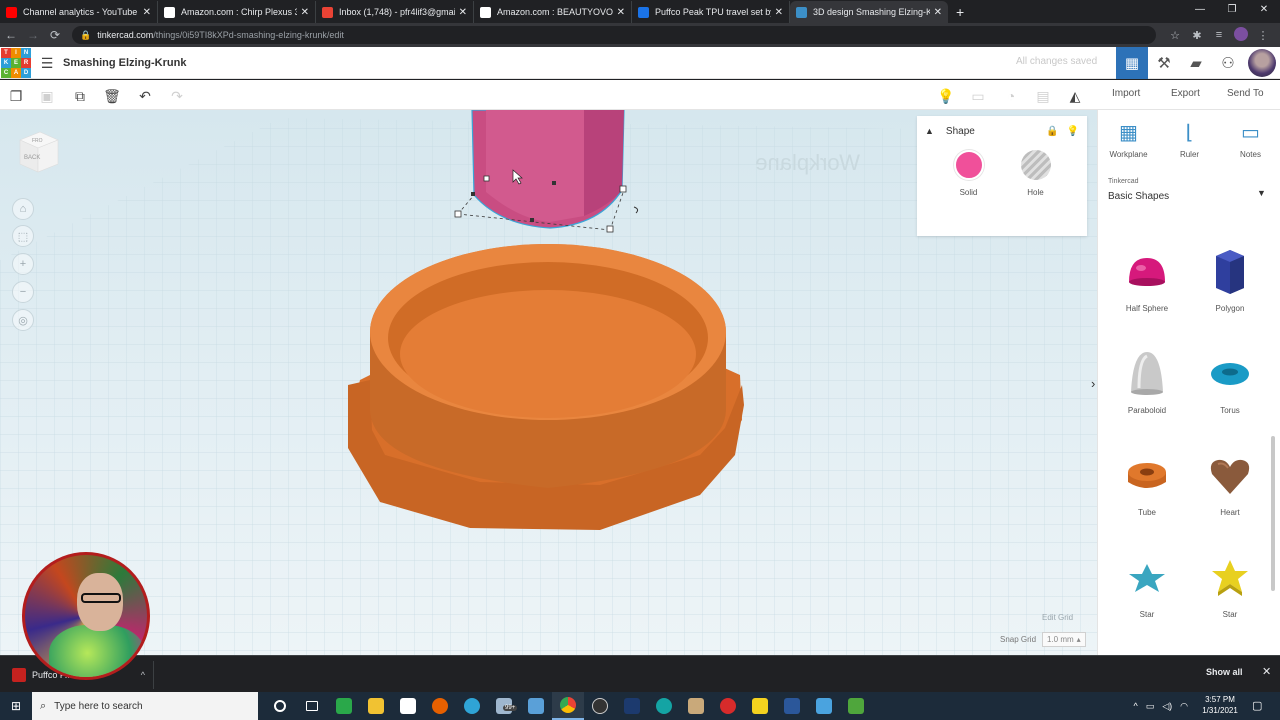 The width and height of the screenshot is (1280, 720). Describe the element at coordinates (1128, 139) in the screenshot. I see `workplane-tool: ▦ Workplane` at that location.